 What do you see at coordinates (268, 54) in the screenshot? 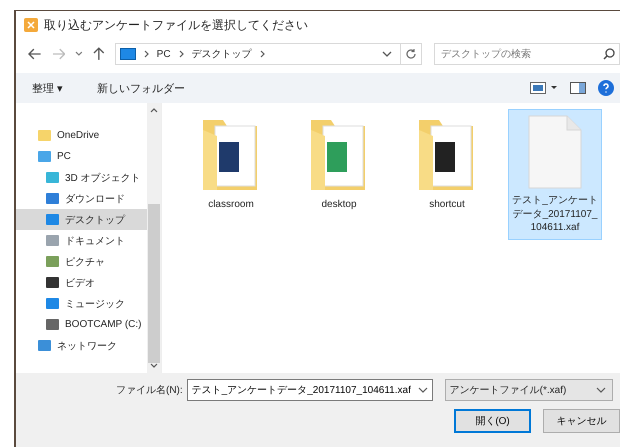
I see `address-bar: PC デスクトップ` at bounding box center [268, 54].